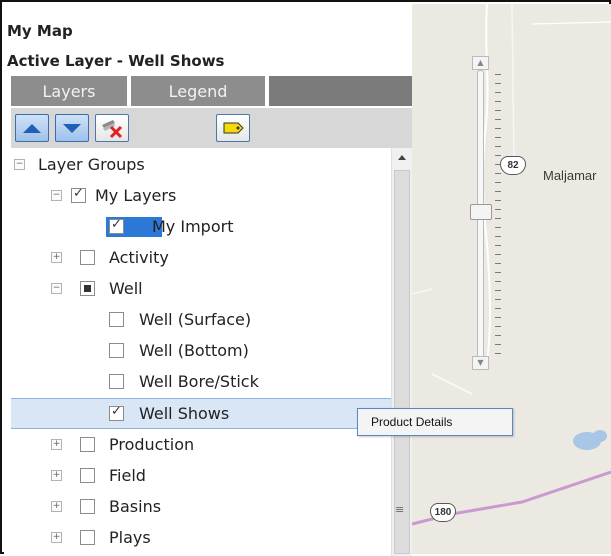 The width and height of the screenshot is (611, 556). Describe the element at coordinates (195, 319) in the screenshot. I see `tree-item-label: Well (Surface)` at that location.